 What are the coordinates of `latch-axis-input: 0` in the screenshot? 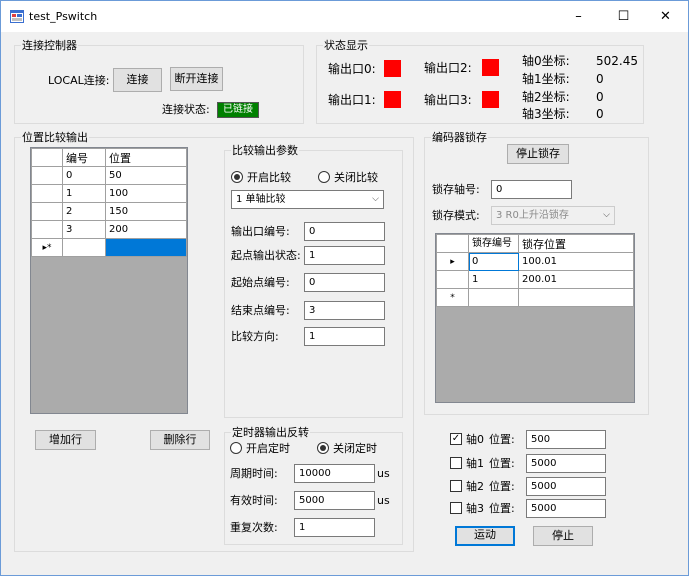 It's located at (531, 189).